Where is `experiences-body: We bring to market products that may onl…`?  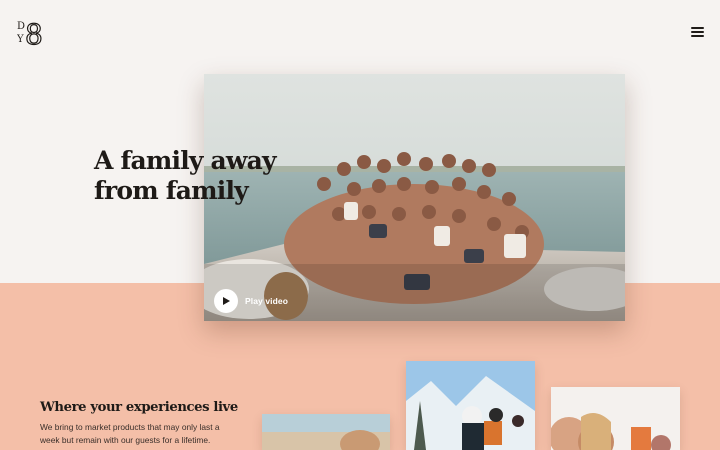
experiences-body: We bring to market products that may onl… is located at coordinates (130, 433).